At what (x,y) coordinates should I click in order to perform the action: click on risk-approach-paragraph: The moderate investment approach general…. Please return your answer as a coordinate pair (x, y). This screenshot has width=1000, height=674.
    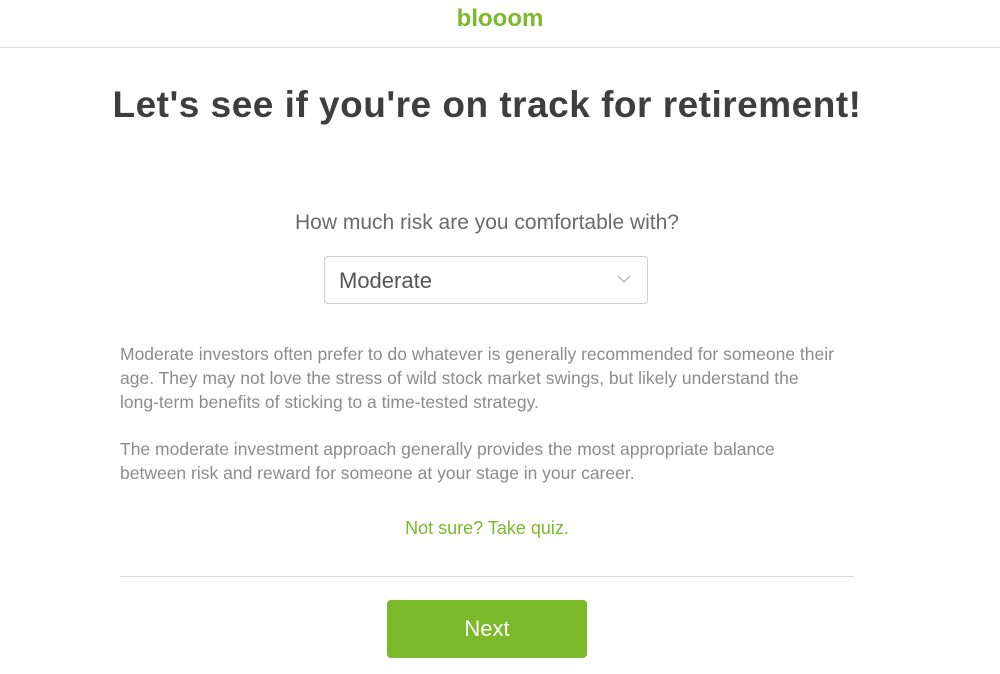
    Looking at the image, I should click on (447, 461).